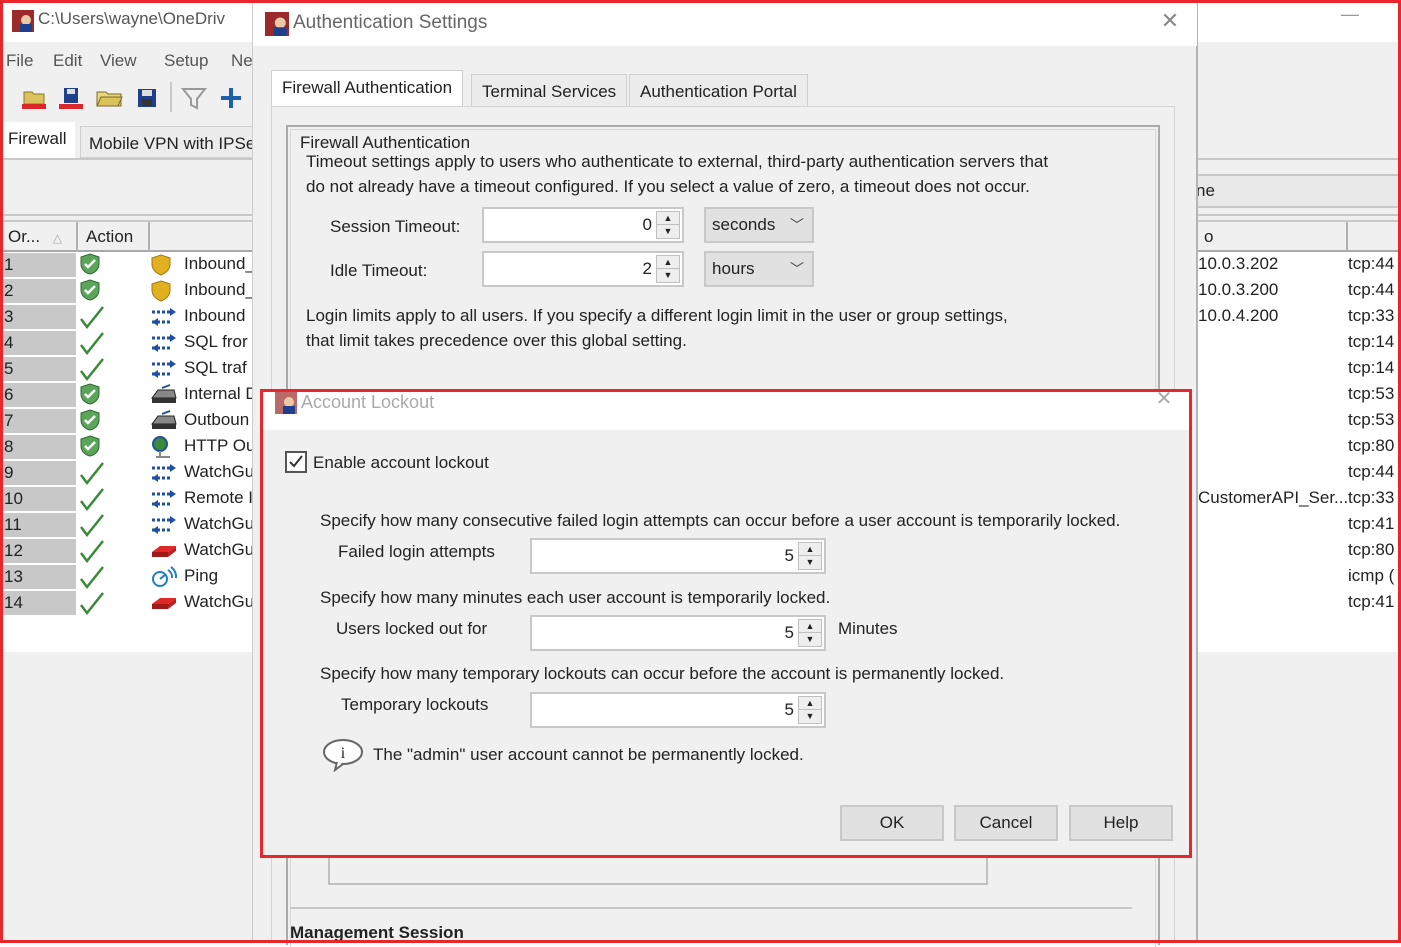  I want to click on policy-name-cell: Internal D, so click(219, 393).